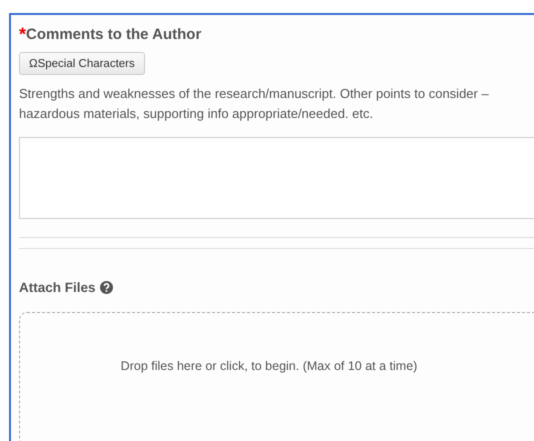 Image resolution: width=534 pixels, height=441 pixels. What do you see at coordinates (57, 287) in the screenshot?
I see `section-title: Attach Files` at bounding box center [57, 287].